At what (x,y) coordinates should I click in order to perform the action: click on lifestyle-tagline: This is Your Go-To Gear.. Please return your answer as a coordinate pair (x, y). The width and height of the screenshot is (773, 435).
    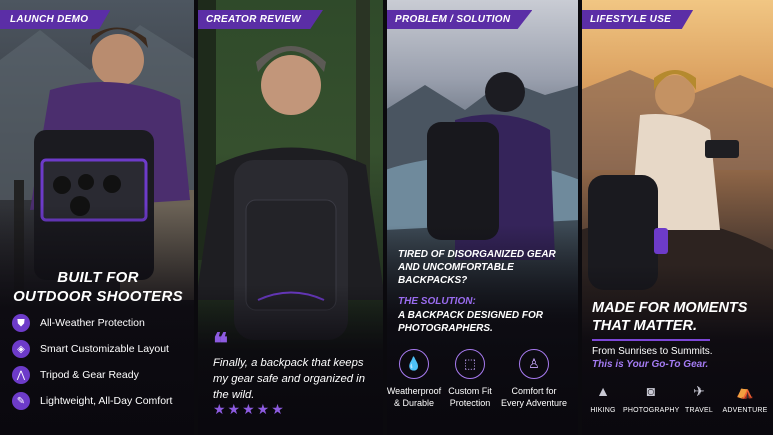
    Looking at the image, I should click on (650, 364).